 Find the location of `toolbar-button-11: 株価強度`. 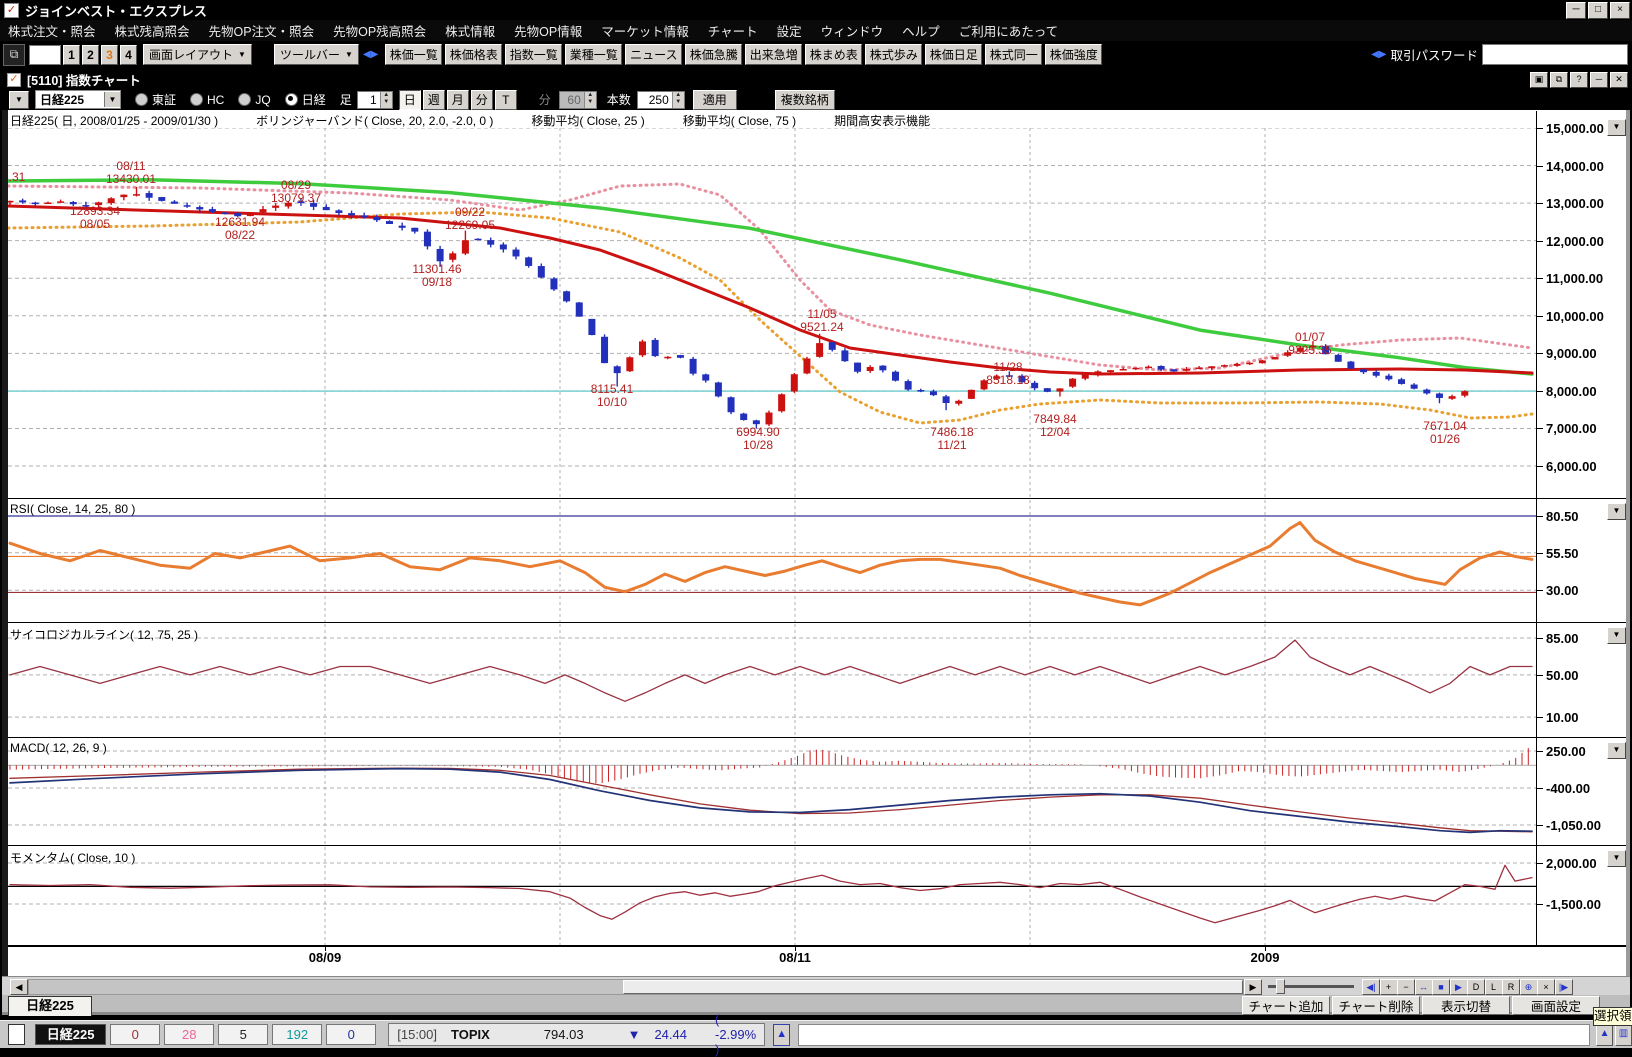

toolbar-button-11: 株価強度 is located at coordinates (1074, 54).